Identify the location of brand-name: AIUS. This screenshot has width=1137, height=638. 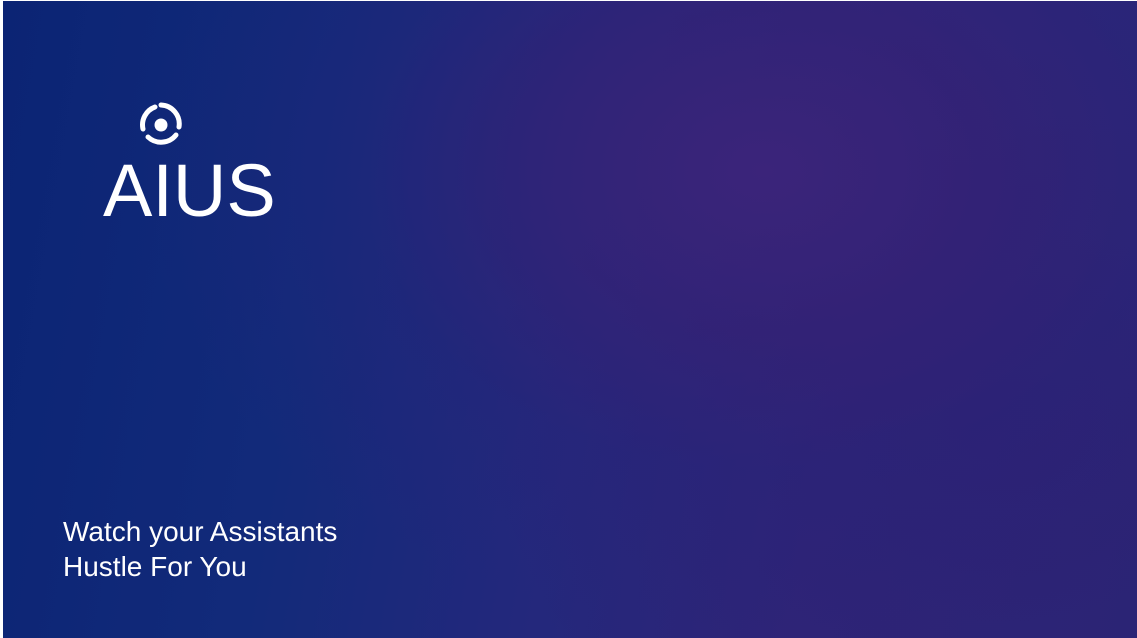
(189, 190).